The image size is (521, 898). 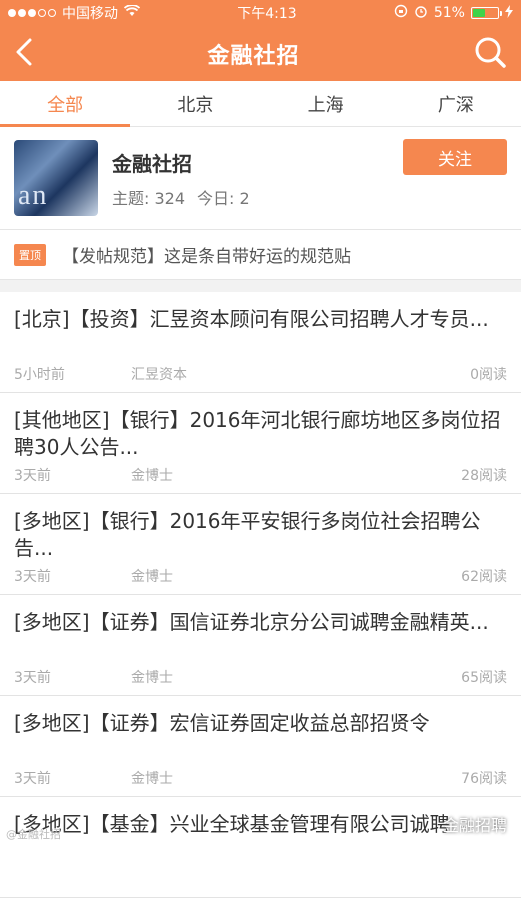 What do you see at coordinates (260, 374) in the screenshot?
I see `post-meta: 5小时前 汇昱资本 0阅读` at bounding box center [260, 374].